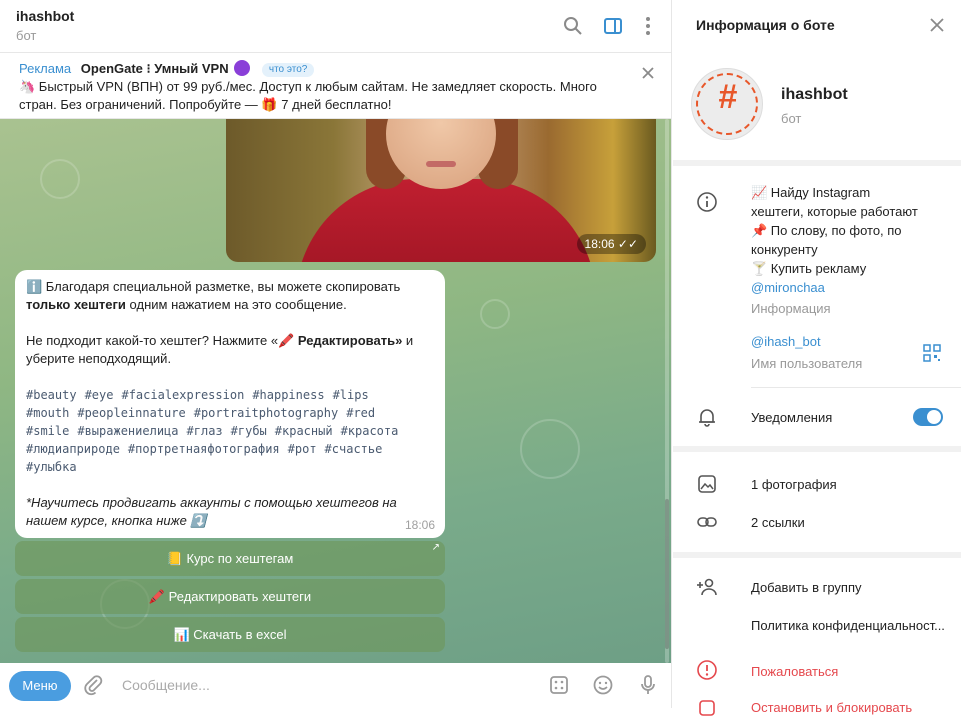  I want to click on bell-icon, so click(707, 417).